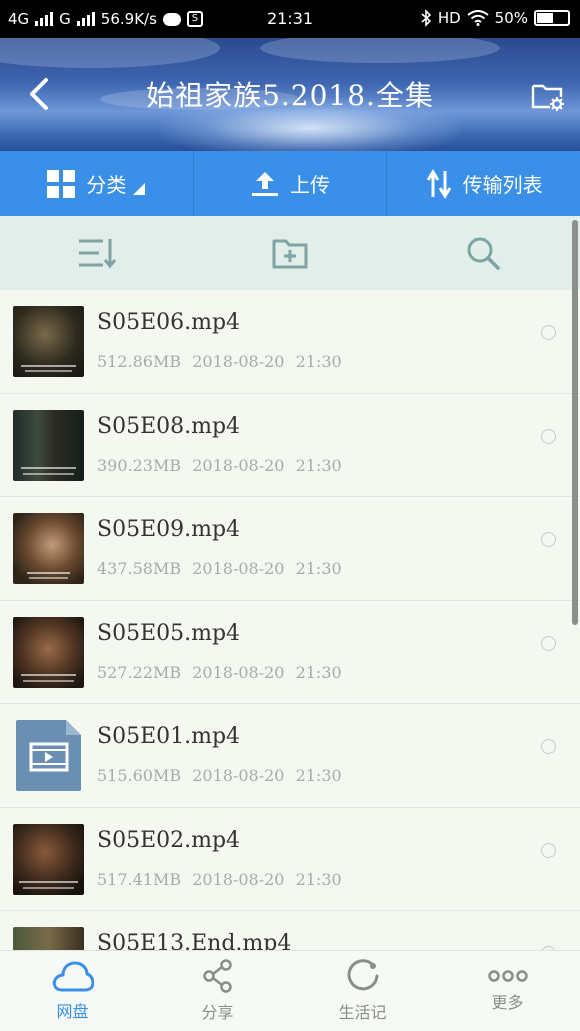  I want to click on nav-cloud-drive: 网盘, so click(72, 991).